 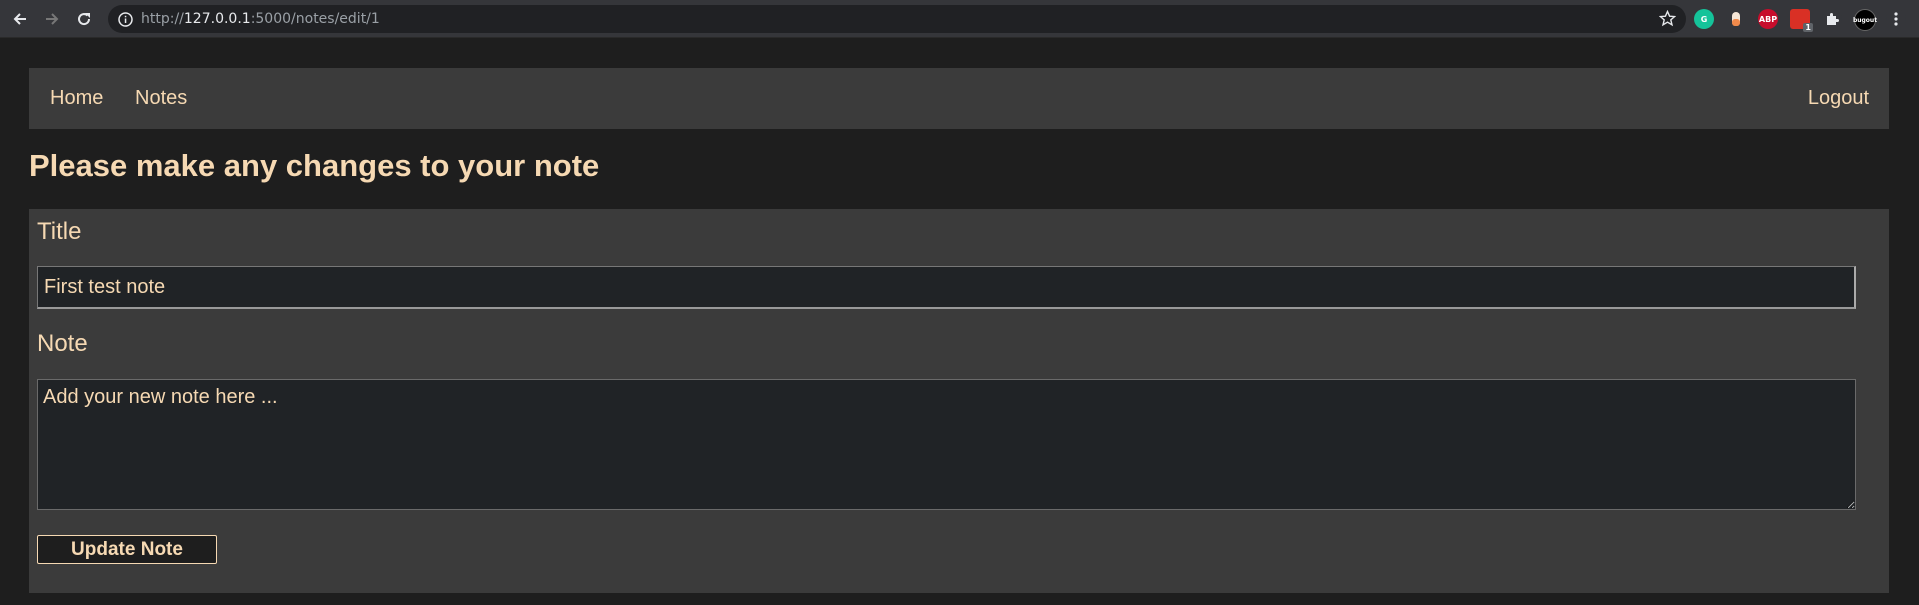 I want to click on red-extension-icon: 1, so click(x=1801, y=20).